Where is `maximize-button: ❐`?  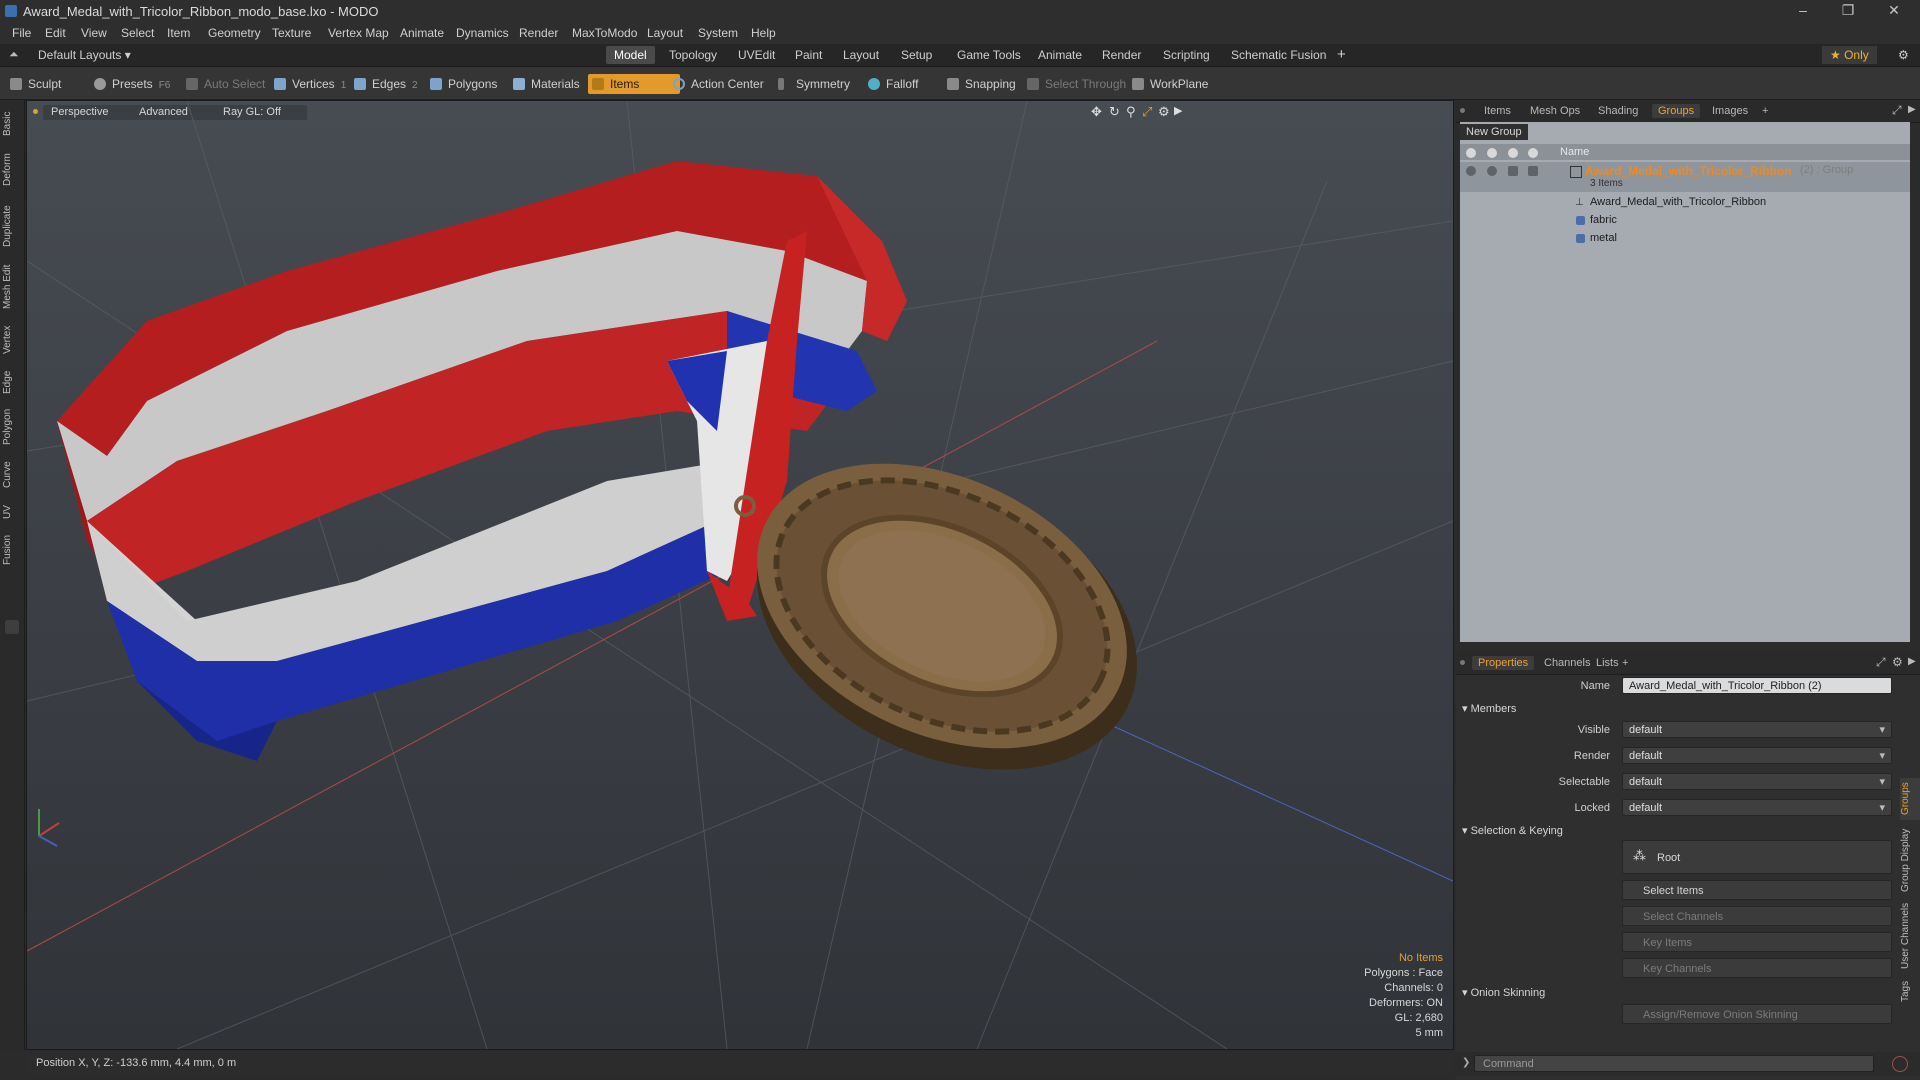 maximize-button: ❐ is located at coordinates (1848, 10).